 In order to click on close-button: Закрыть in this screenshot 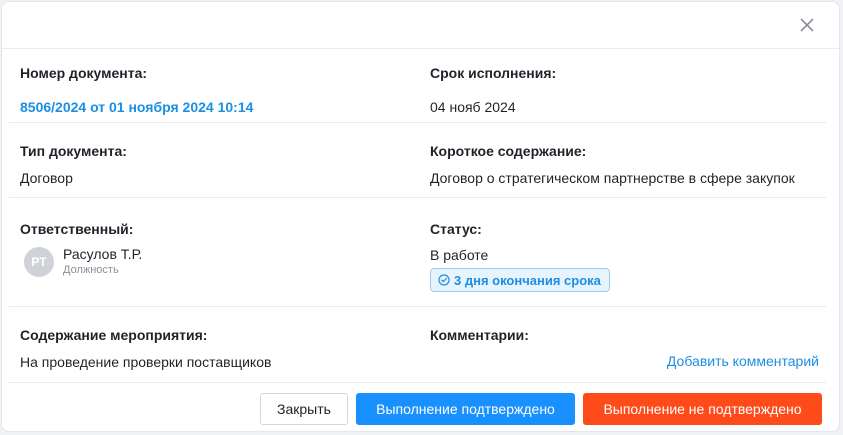, I will do `click(304, 409)`.